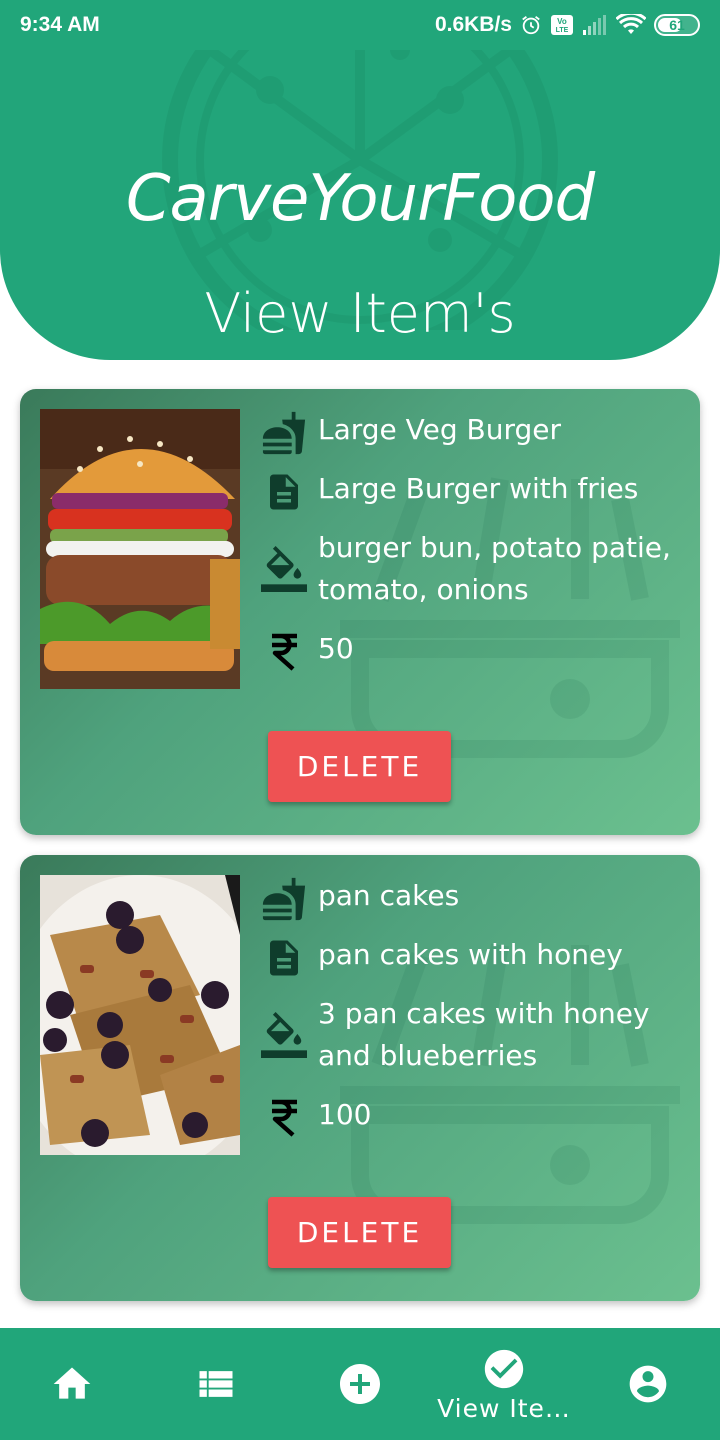 The image size is (720, 1440). What do you see at coordinates (474, 652) in the screenshot?
I see `item-price-row: 50` at bounding box center [474, 652].